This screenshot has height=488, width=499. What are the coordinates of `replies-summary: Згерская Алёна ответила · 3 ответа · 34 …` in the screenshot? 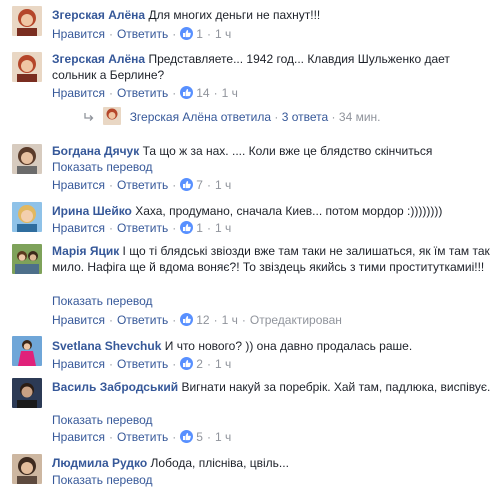 It's located at (232, 116).